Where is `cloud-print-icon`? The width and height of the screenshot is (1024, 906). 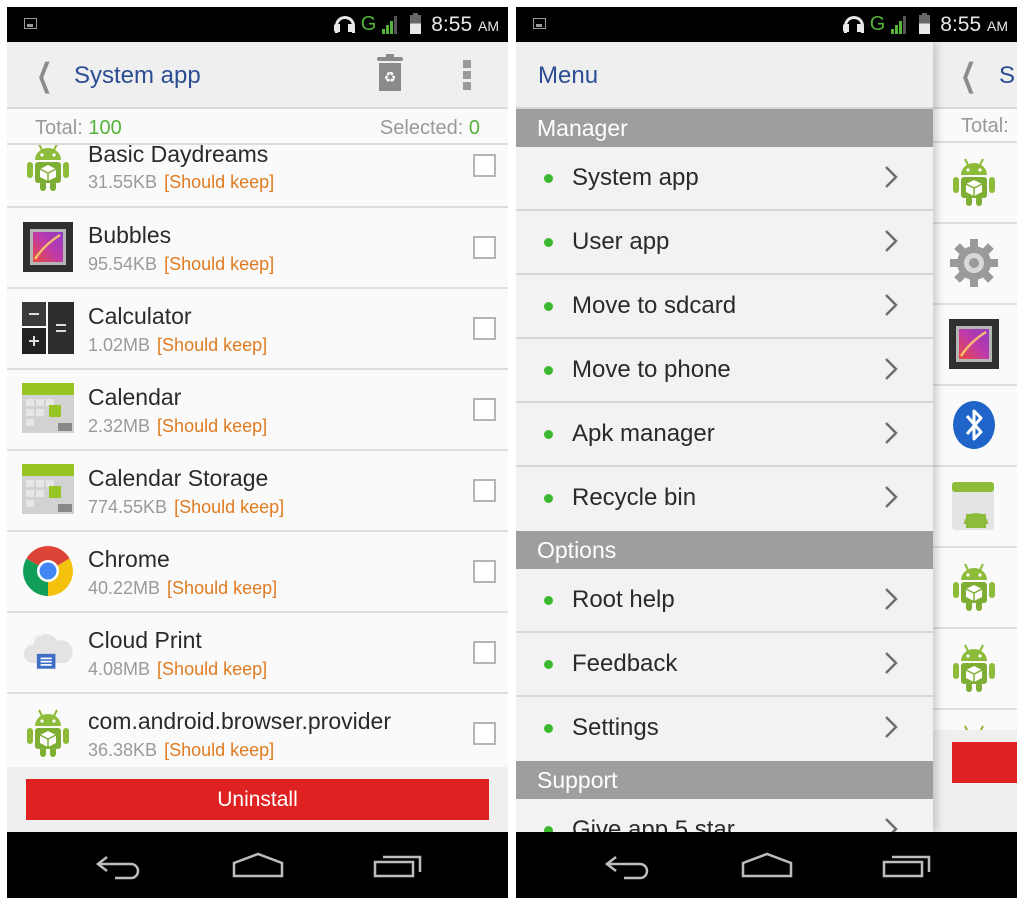
cloud-print-icon is located at coordinates (48, 652).